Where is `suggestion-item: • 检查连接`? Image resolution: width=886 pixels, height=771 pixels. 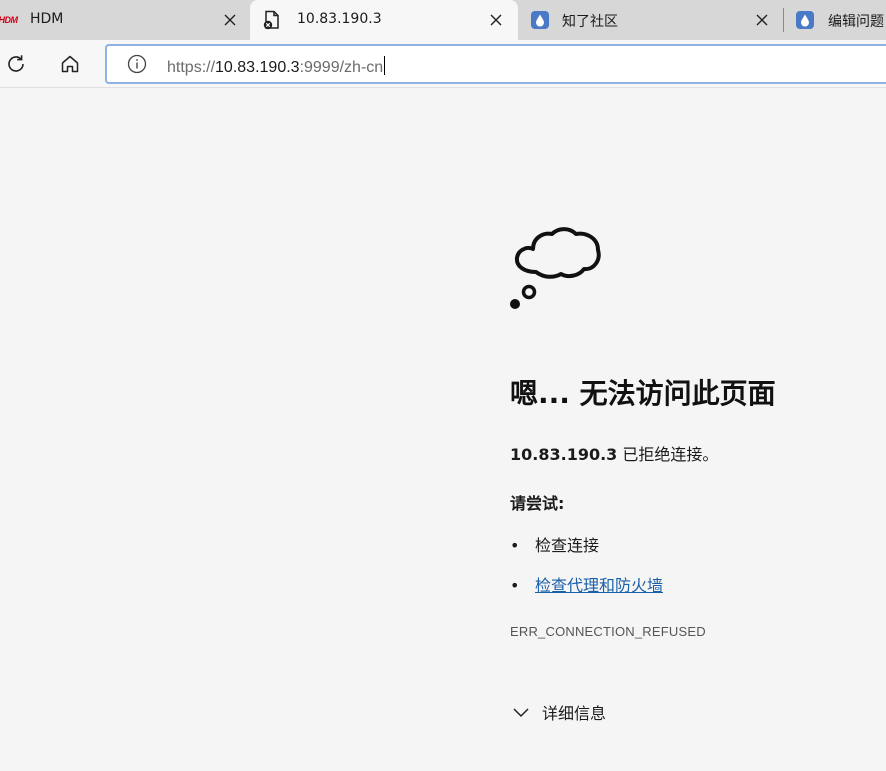 suggestion-item: • 检查连接 is located at coordinates (554, 544).